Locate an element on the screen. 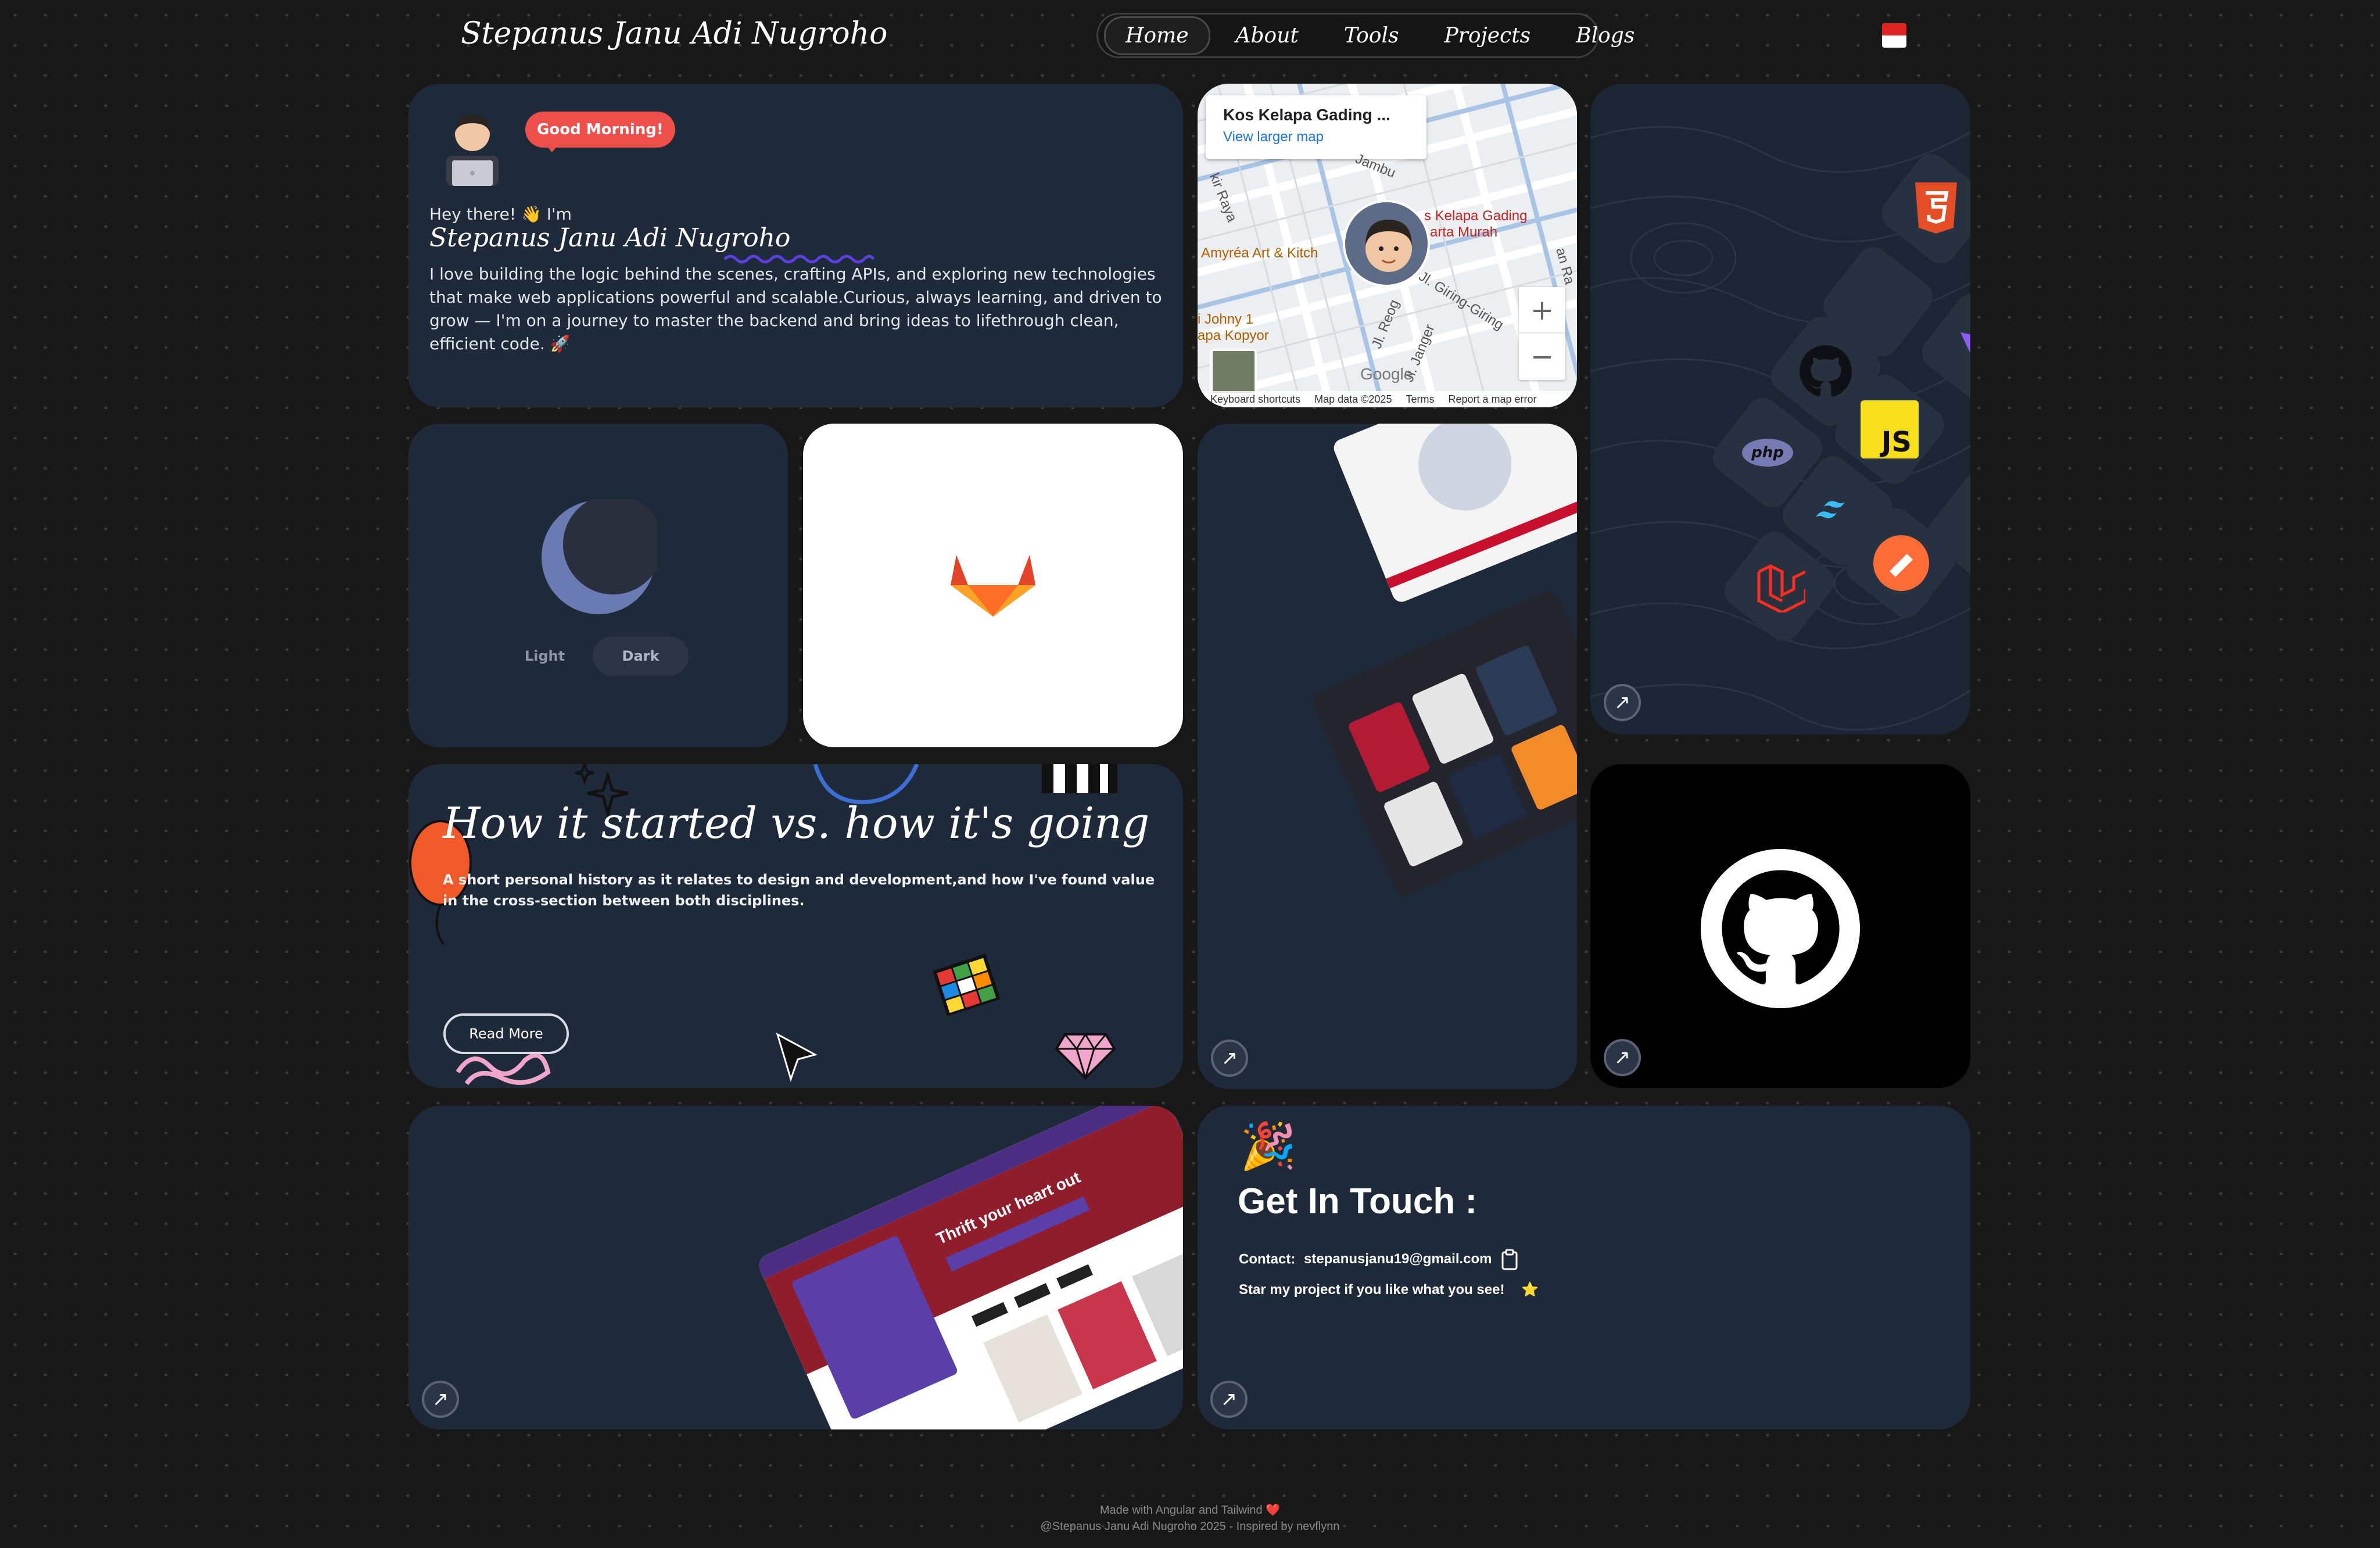  zoom-out-button: − is located at coordinates (1542, 357).